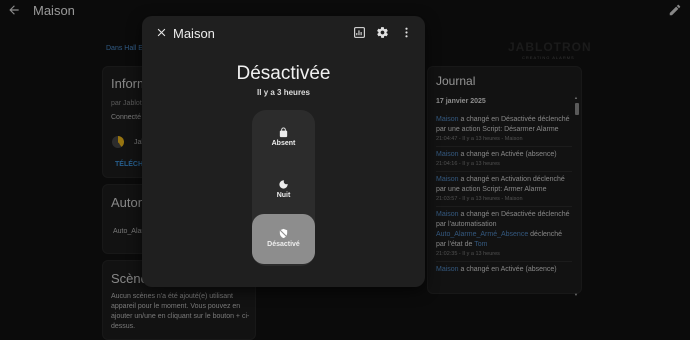 Image resolution: width=690 pixels, height=340 pixels. Describe the element at coordinates (284, 183) in the screenshot. I see `moon-icon` at that location.